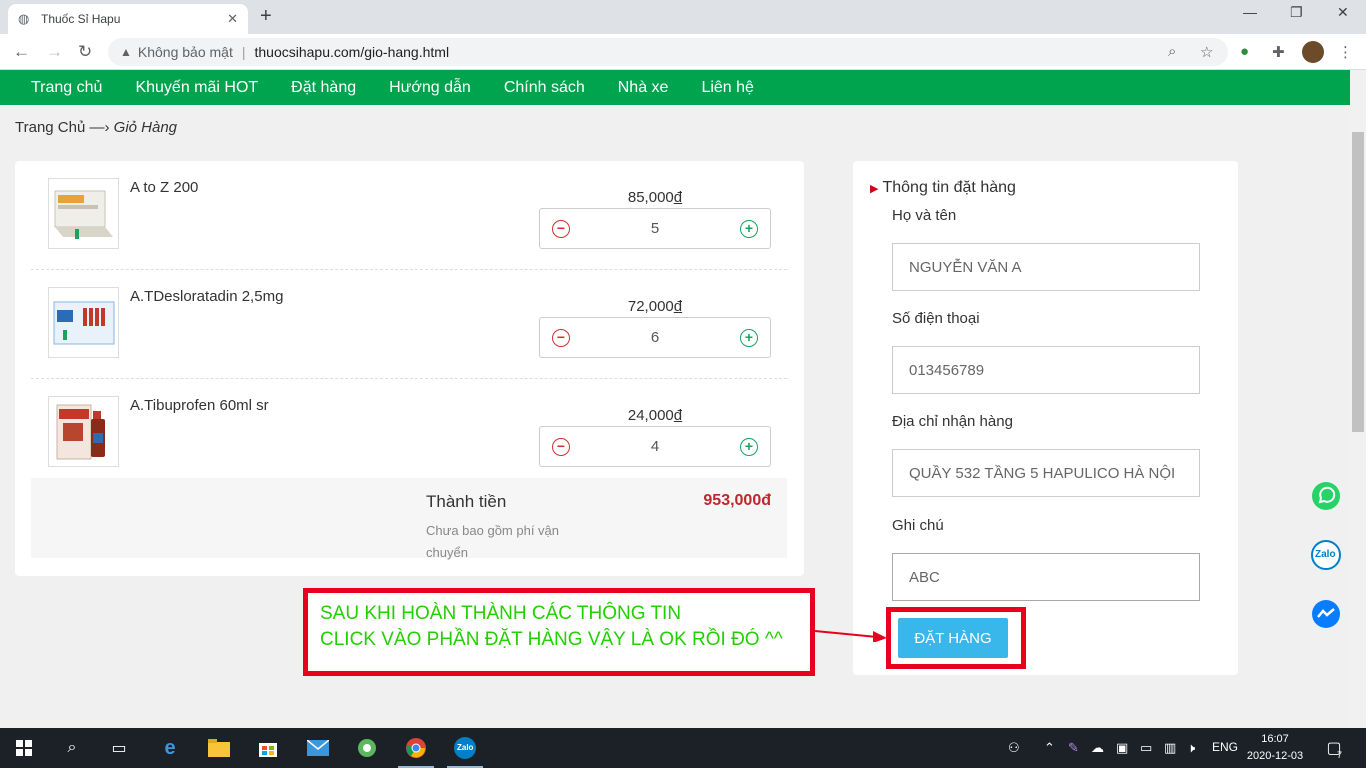  Describe the element at coordinates (185, 52) in the screenshot. I see `security-label: Không bảo mật` at that location.